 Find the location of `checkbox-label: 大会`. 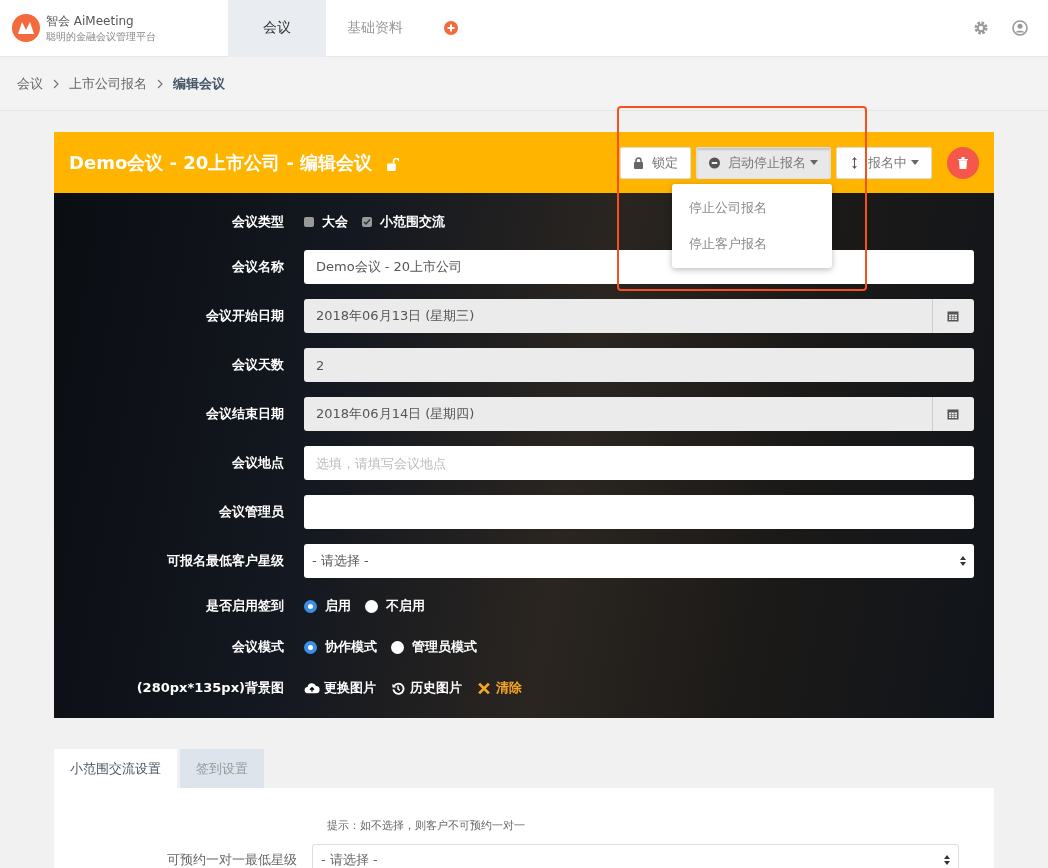

checkbox-label: 大会 is located at coordinates (335, 222).